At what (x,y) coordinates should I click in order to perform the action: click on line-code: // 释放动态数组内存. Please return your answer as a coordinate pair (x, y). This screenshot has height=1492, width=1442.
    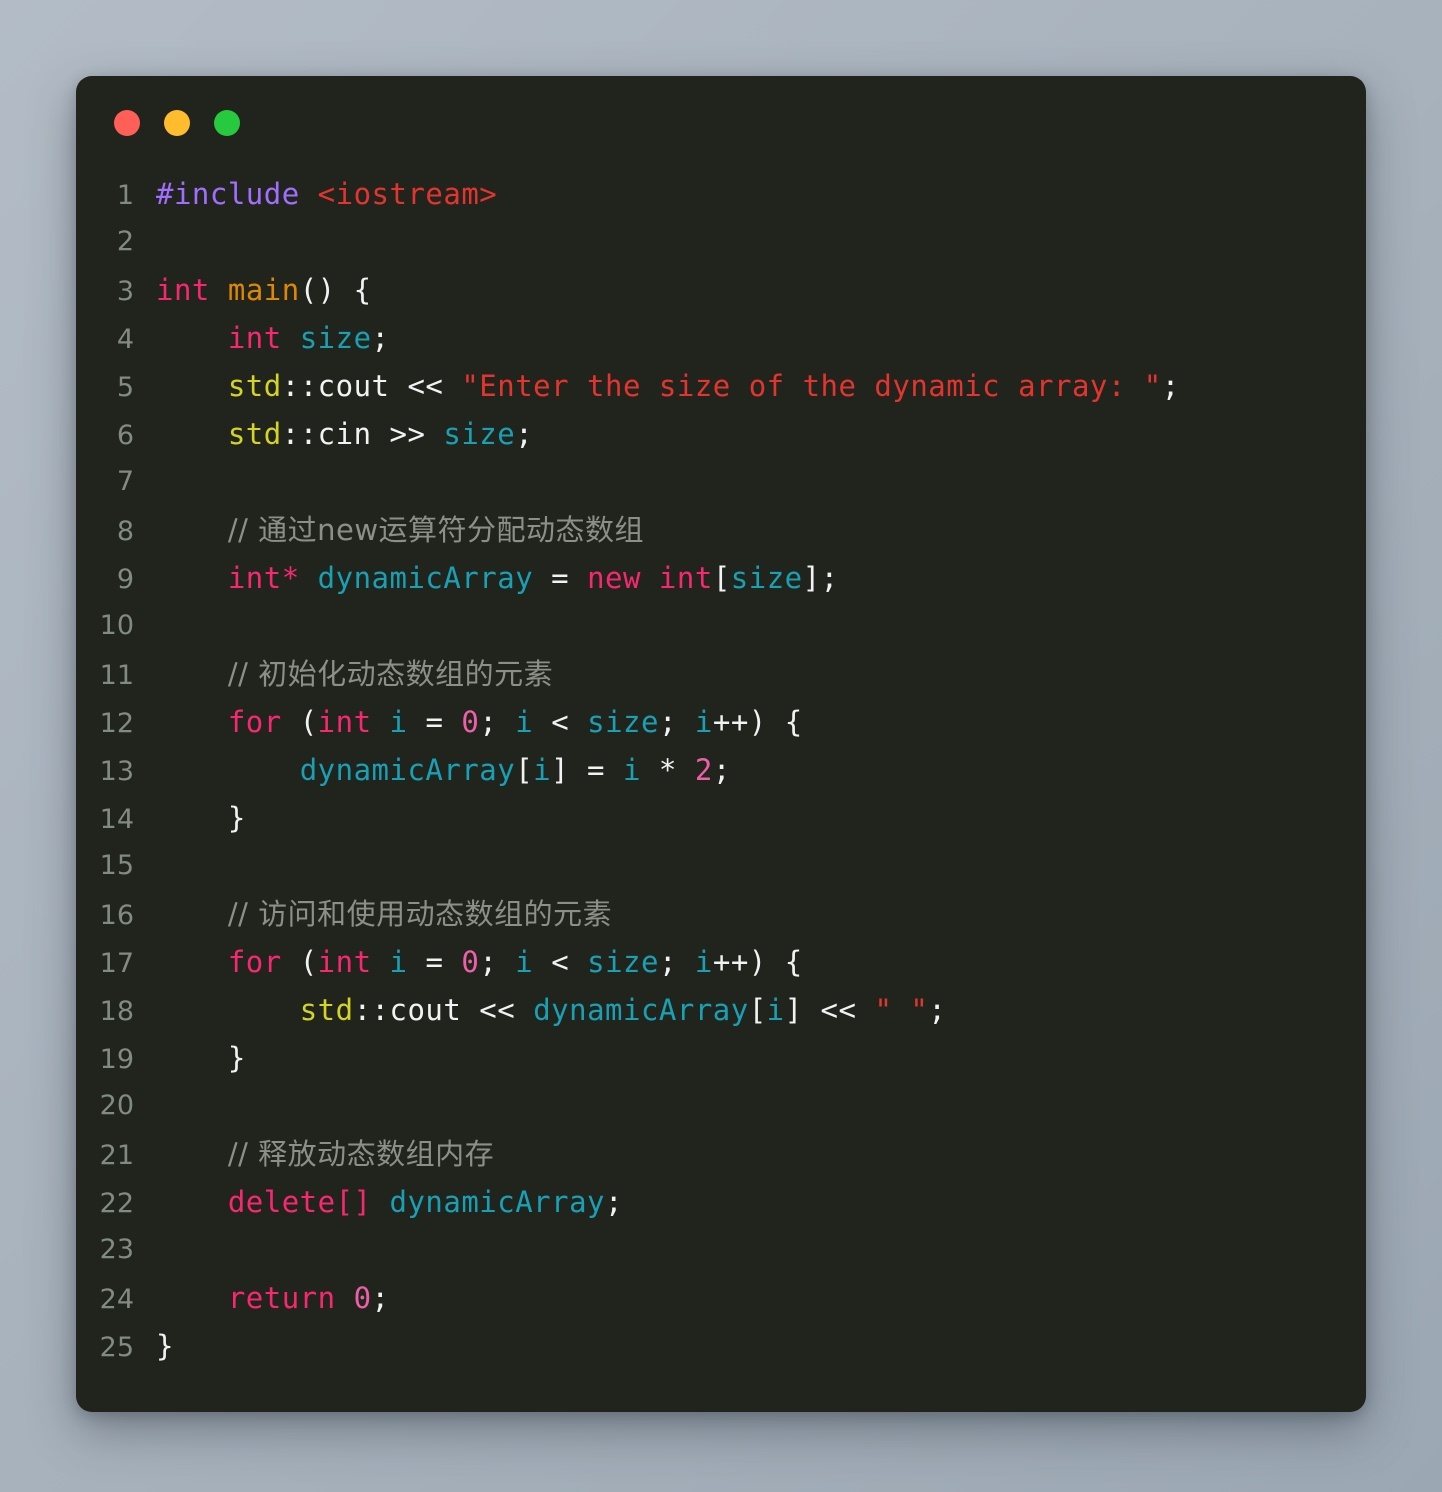
    Looking at the image, I should click on (325, 1154).